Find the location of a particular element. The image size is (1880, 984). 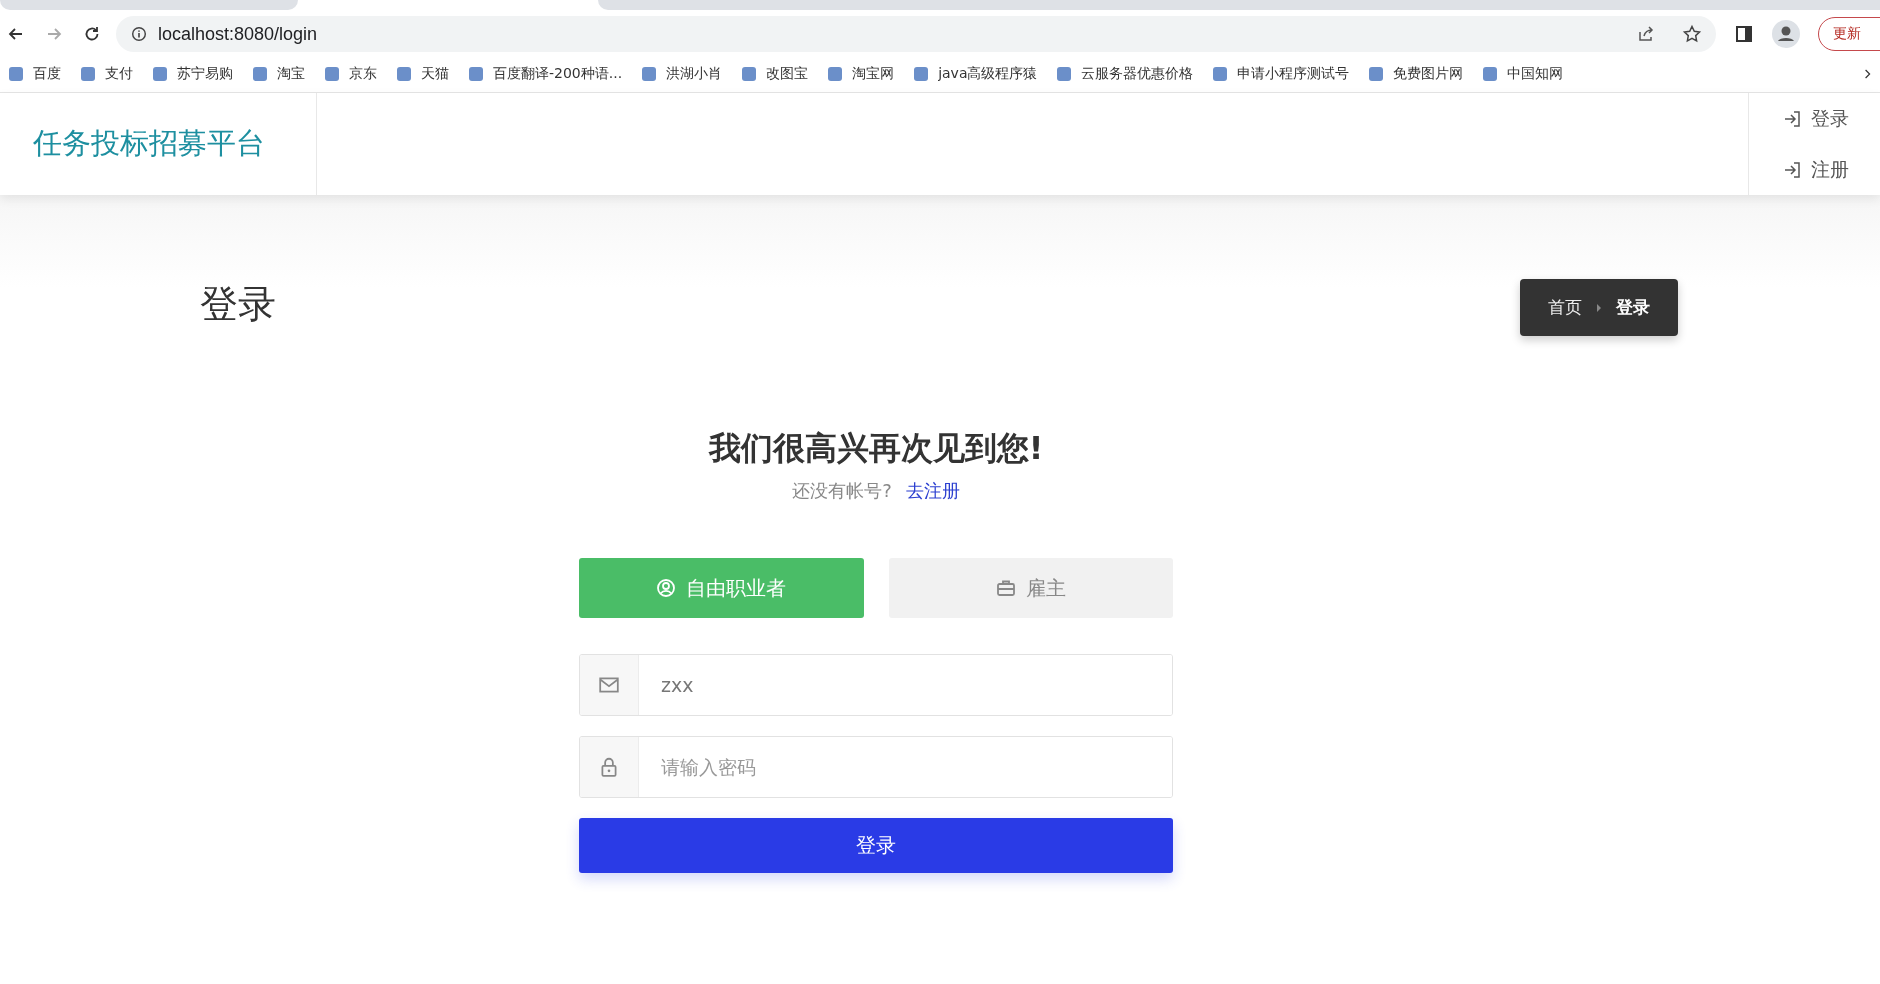

page-title: 登录 is located at coordinates (238, 304).